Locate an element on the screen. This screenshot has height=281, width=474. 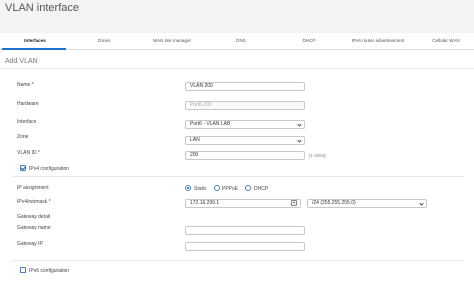
tab-zones: Zones is located at coordinates (104, 40).